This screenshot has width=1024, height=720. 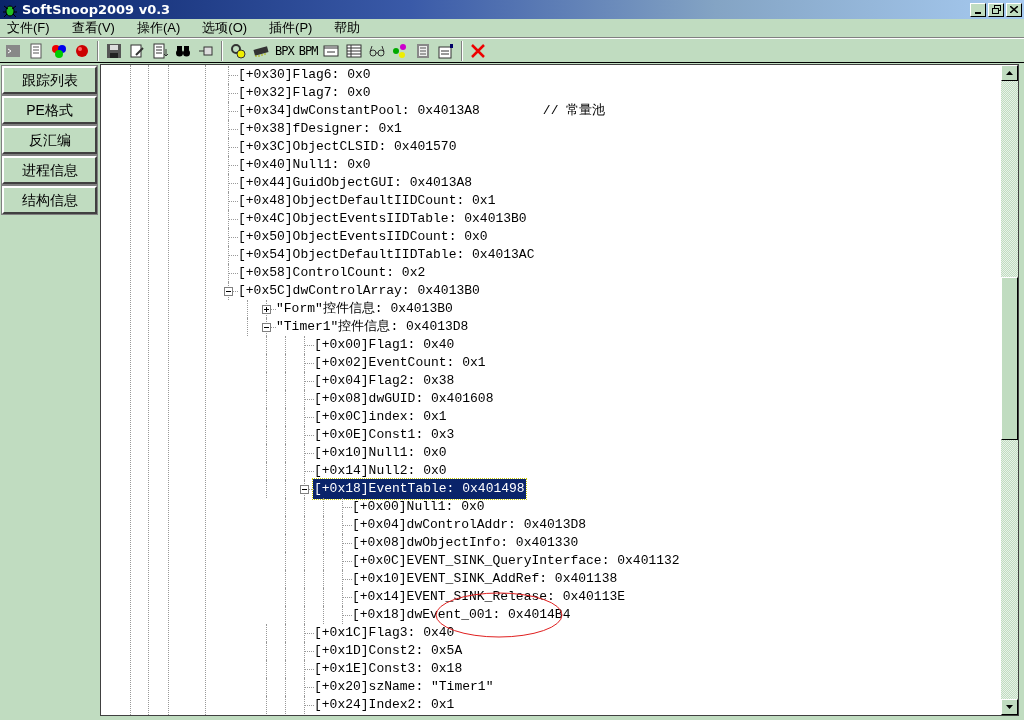 I want to click on toolbar-button: BPX, so click(x=284, y=50).